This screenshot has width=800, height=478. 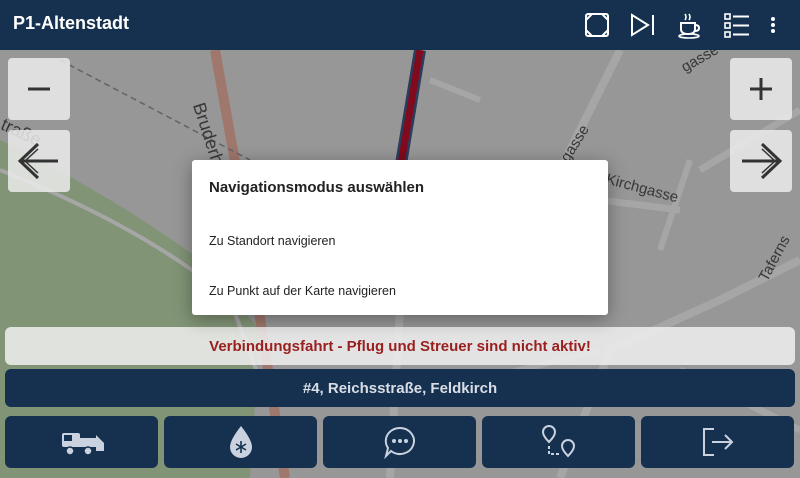 I want to click on exit-icon, so click(x=717, y=442).